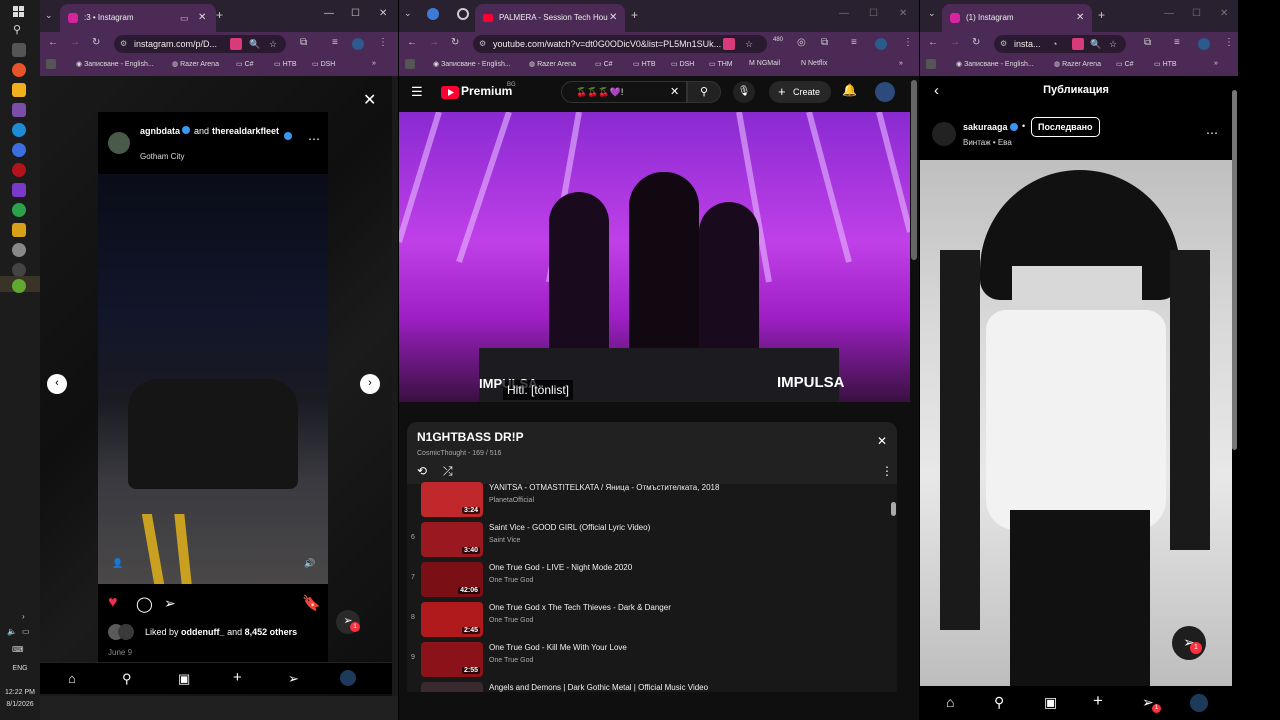 This screenshot has height=720, width=1280. Describe the element at coordinates (459, 453) in the screenshot. I see `playlist-subtitle: CosmicThought - 169 / 516` at that location.